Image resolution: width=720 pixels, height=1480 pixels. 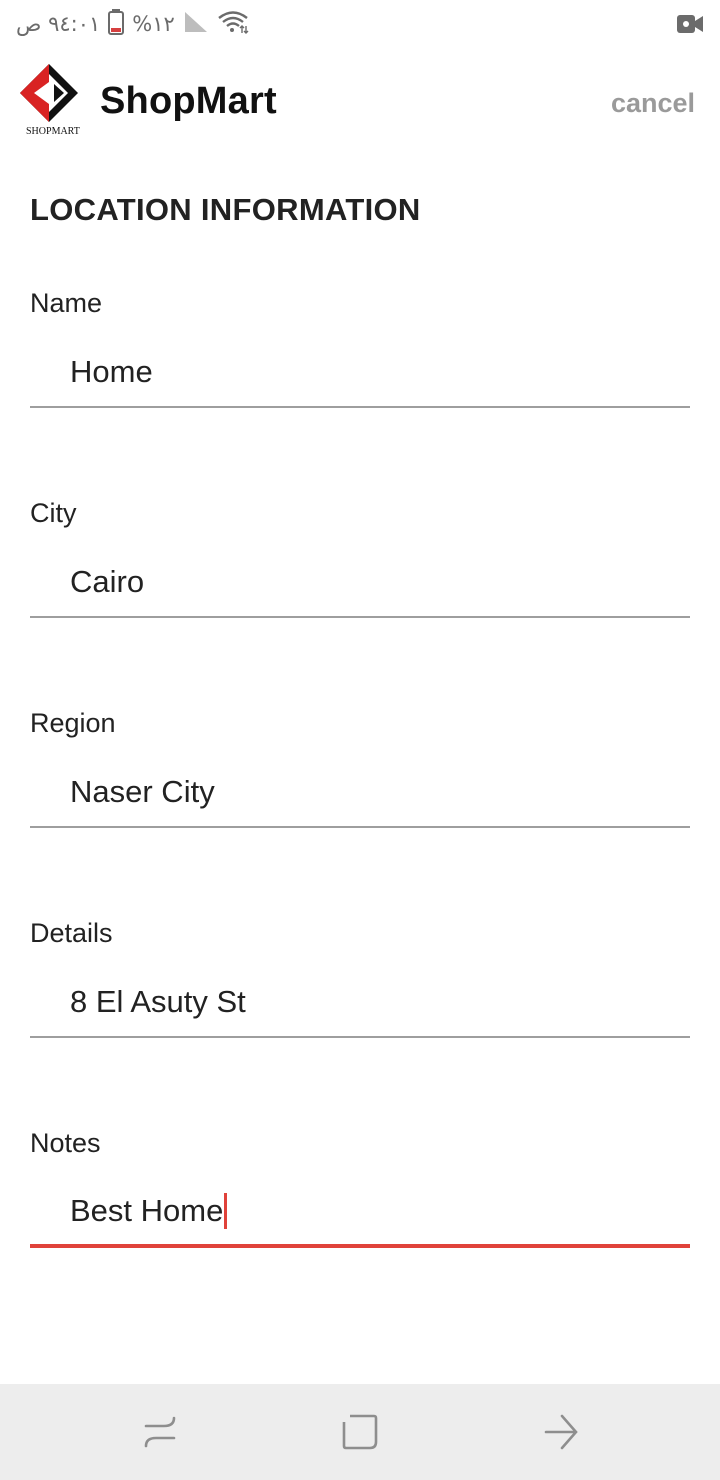 I want to click on details-value: 8 El Asuty St, so click(x=158, y=1001).